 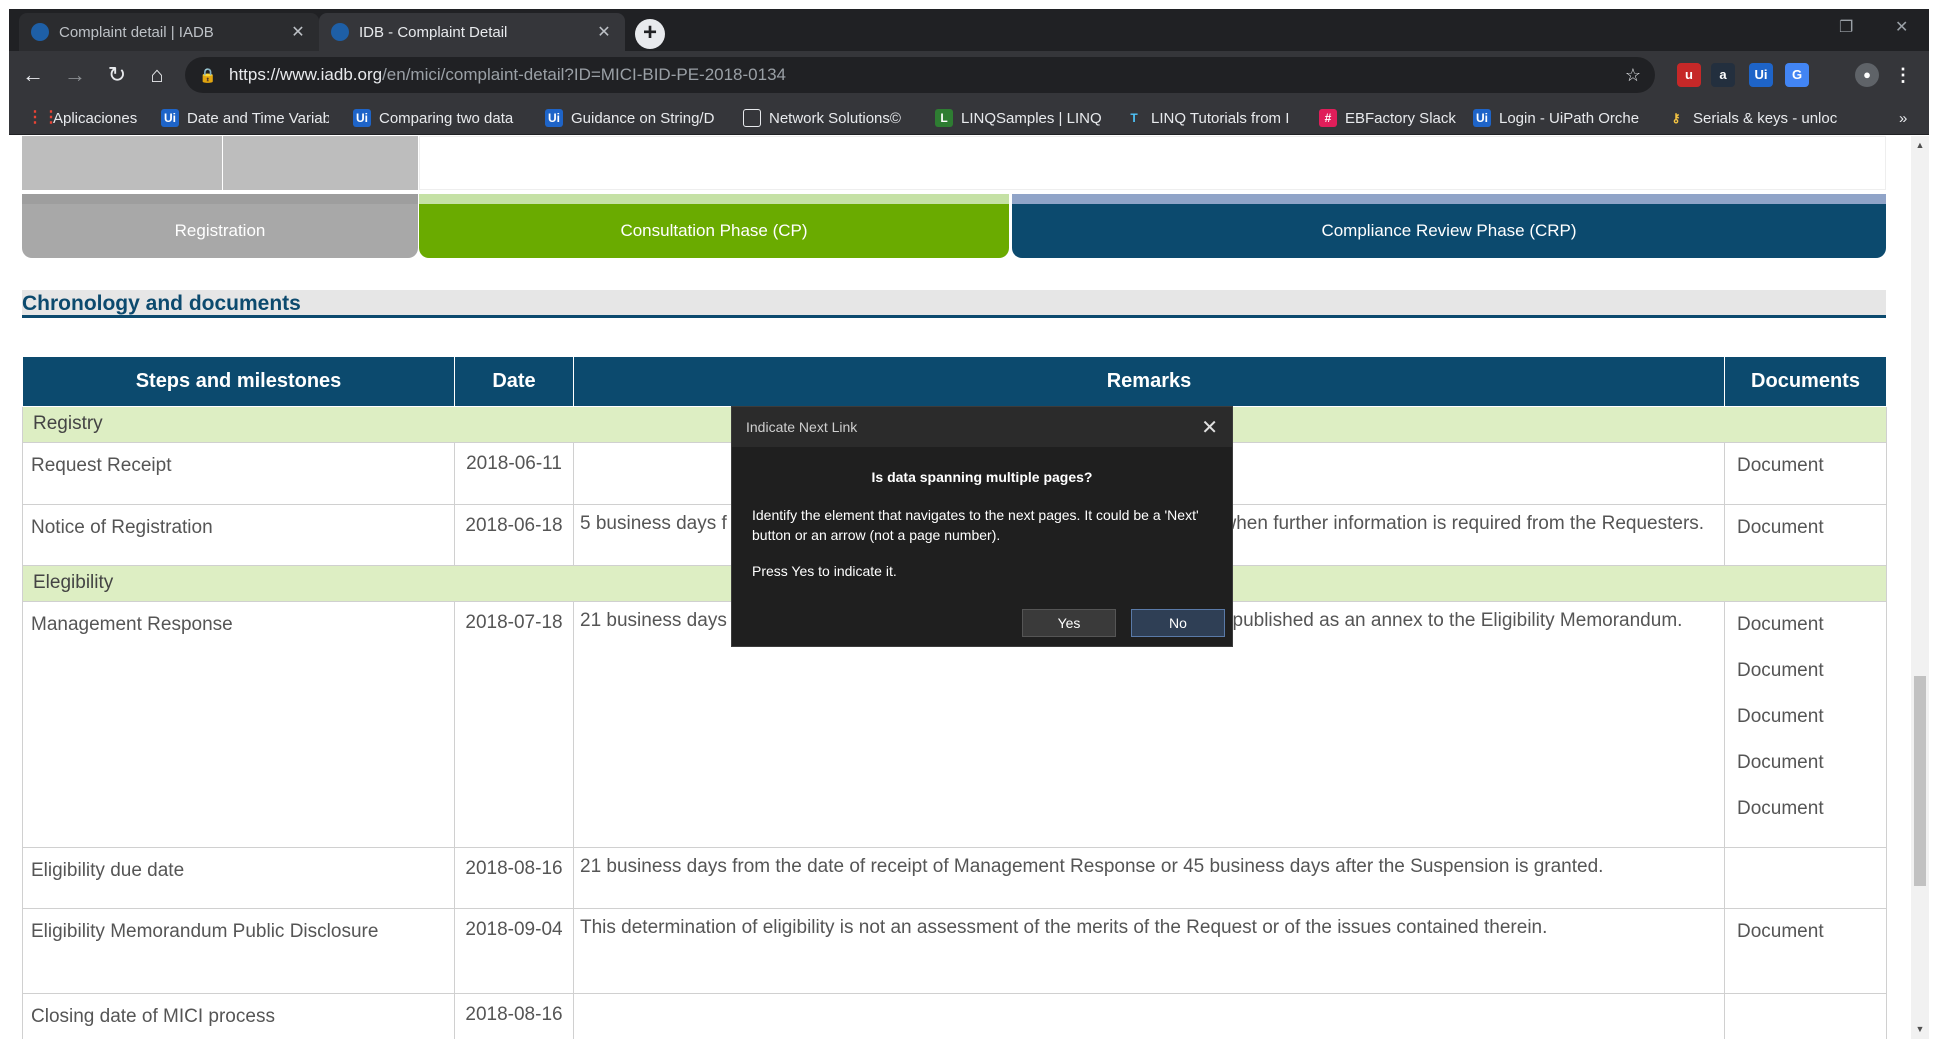 I want to click on bookmark-ebfactory-slack: # EBFactory Slack, so click(x=1394, y=118).